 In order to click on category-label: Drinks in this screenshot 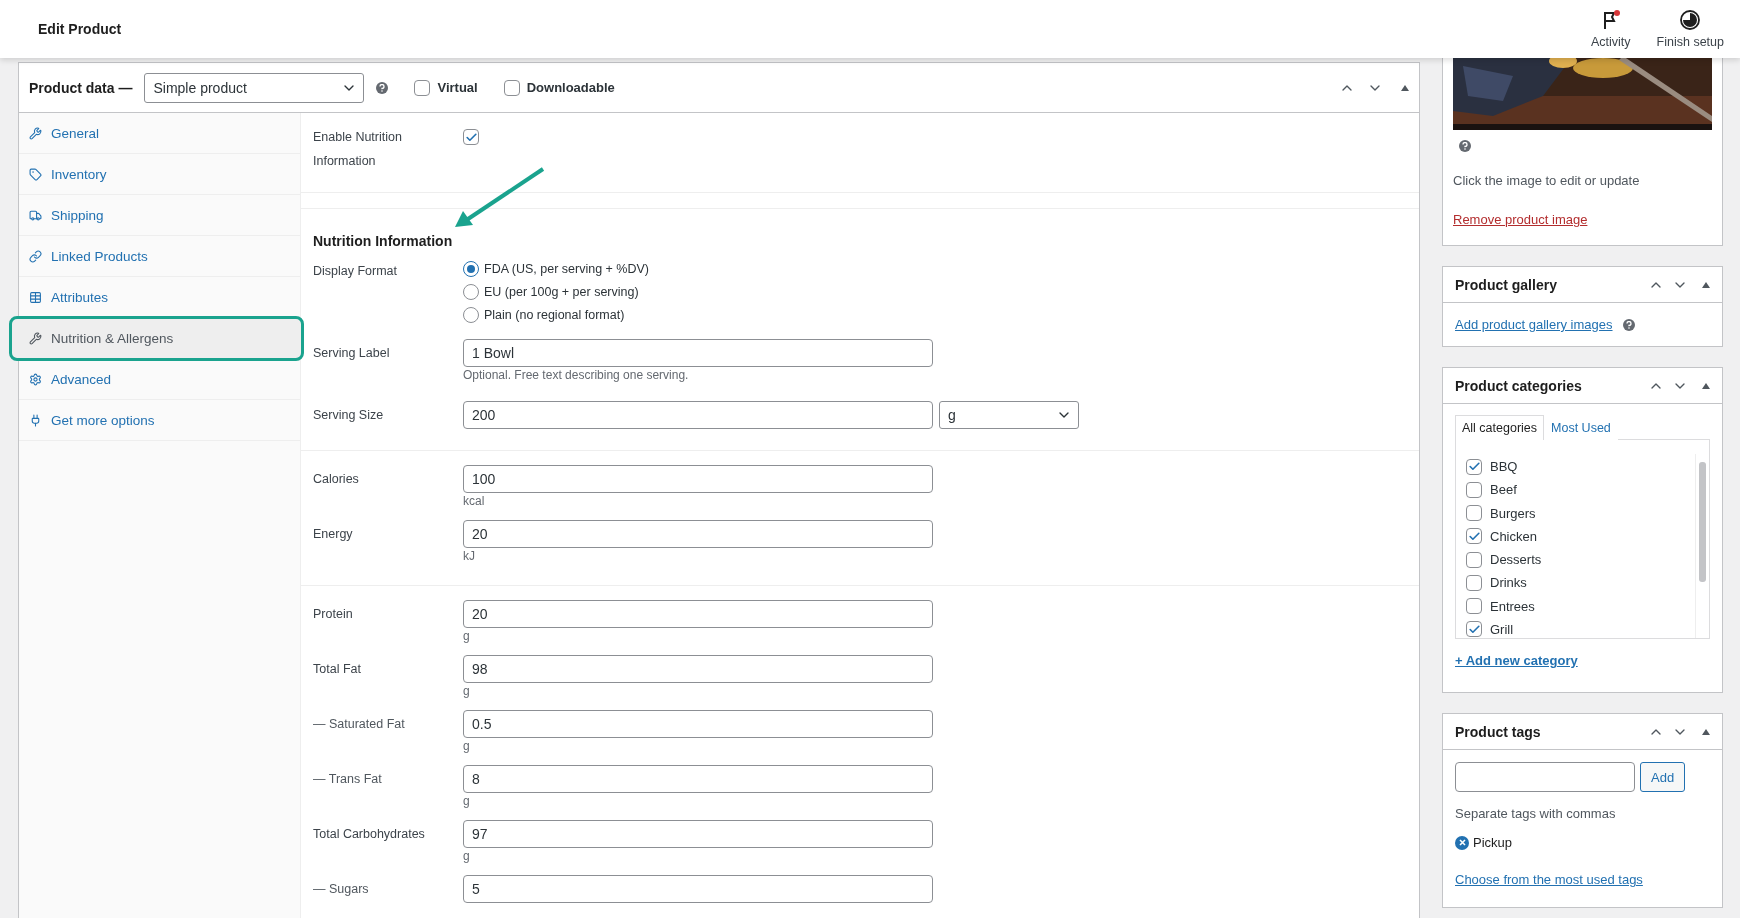, I will do `click(1508, 583)`.